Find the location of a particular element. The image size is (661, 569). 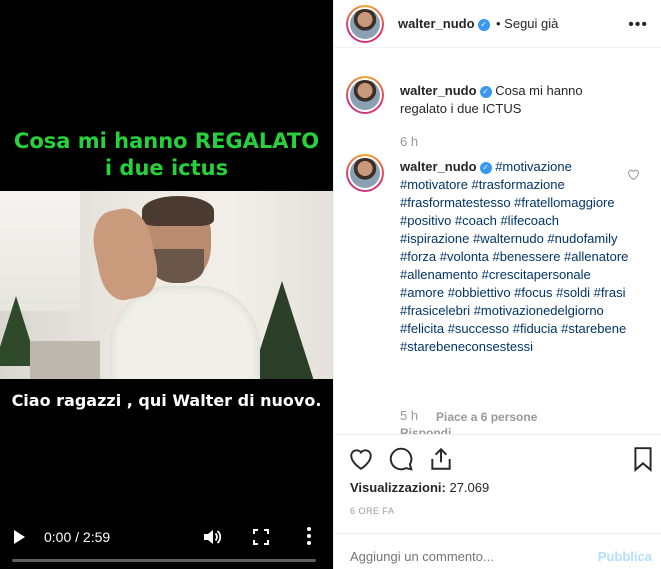

comment-username: walter_nudo is located at coordinates (438, 166).